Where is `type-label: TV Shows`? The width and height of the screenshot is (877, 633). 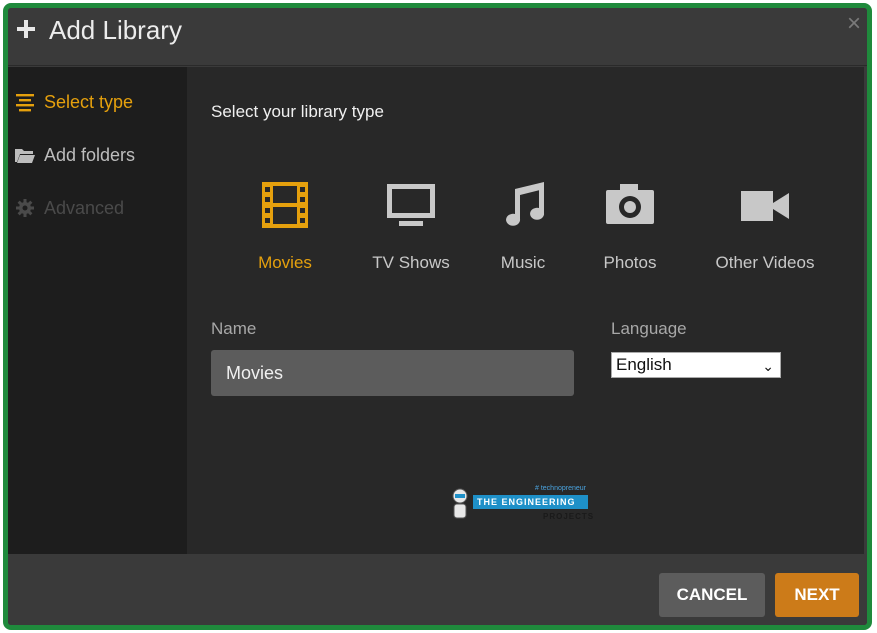 type-label: TV Shows is located at coordinates (411, 262).